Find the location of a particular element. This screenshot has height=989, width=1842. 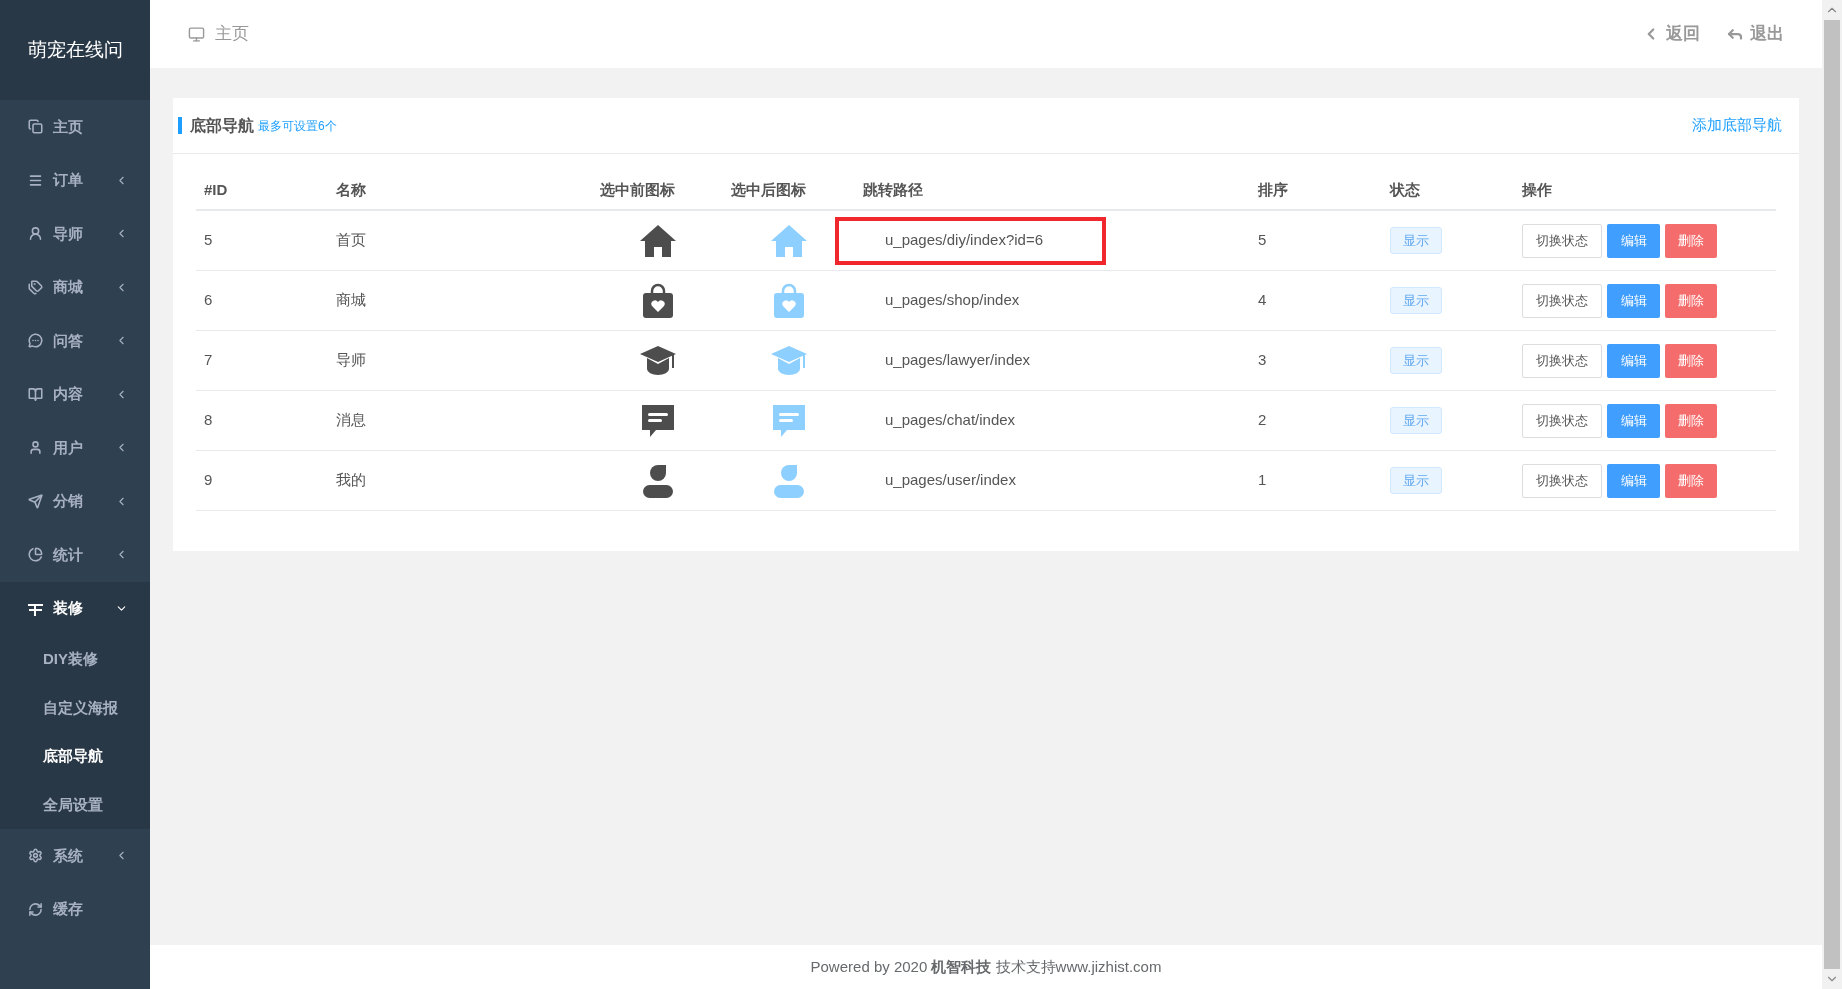

card-hint: 最多可设置6个 is located at coordinates (298, 126).